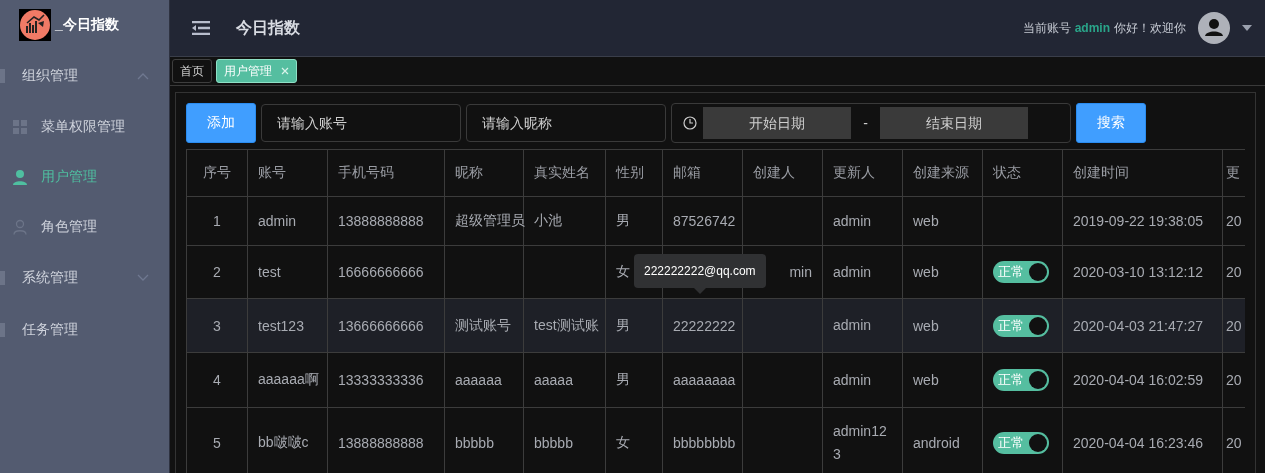  I want to click on table-cell: 超级管理员, so click(490, 220).